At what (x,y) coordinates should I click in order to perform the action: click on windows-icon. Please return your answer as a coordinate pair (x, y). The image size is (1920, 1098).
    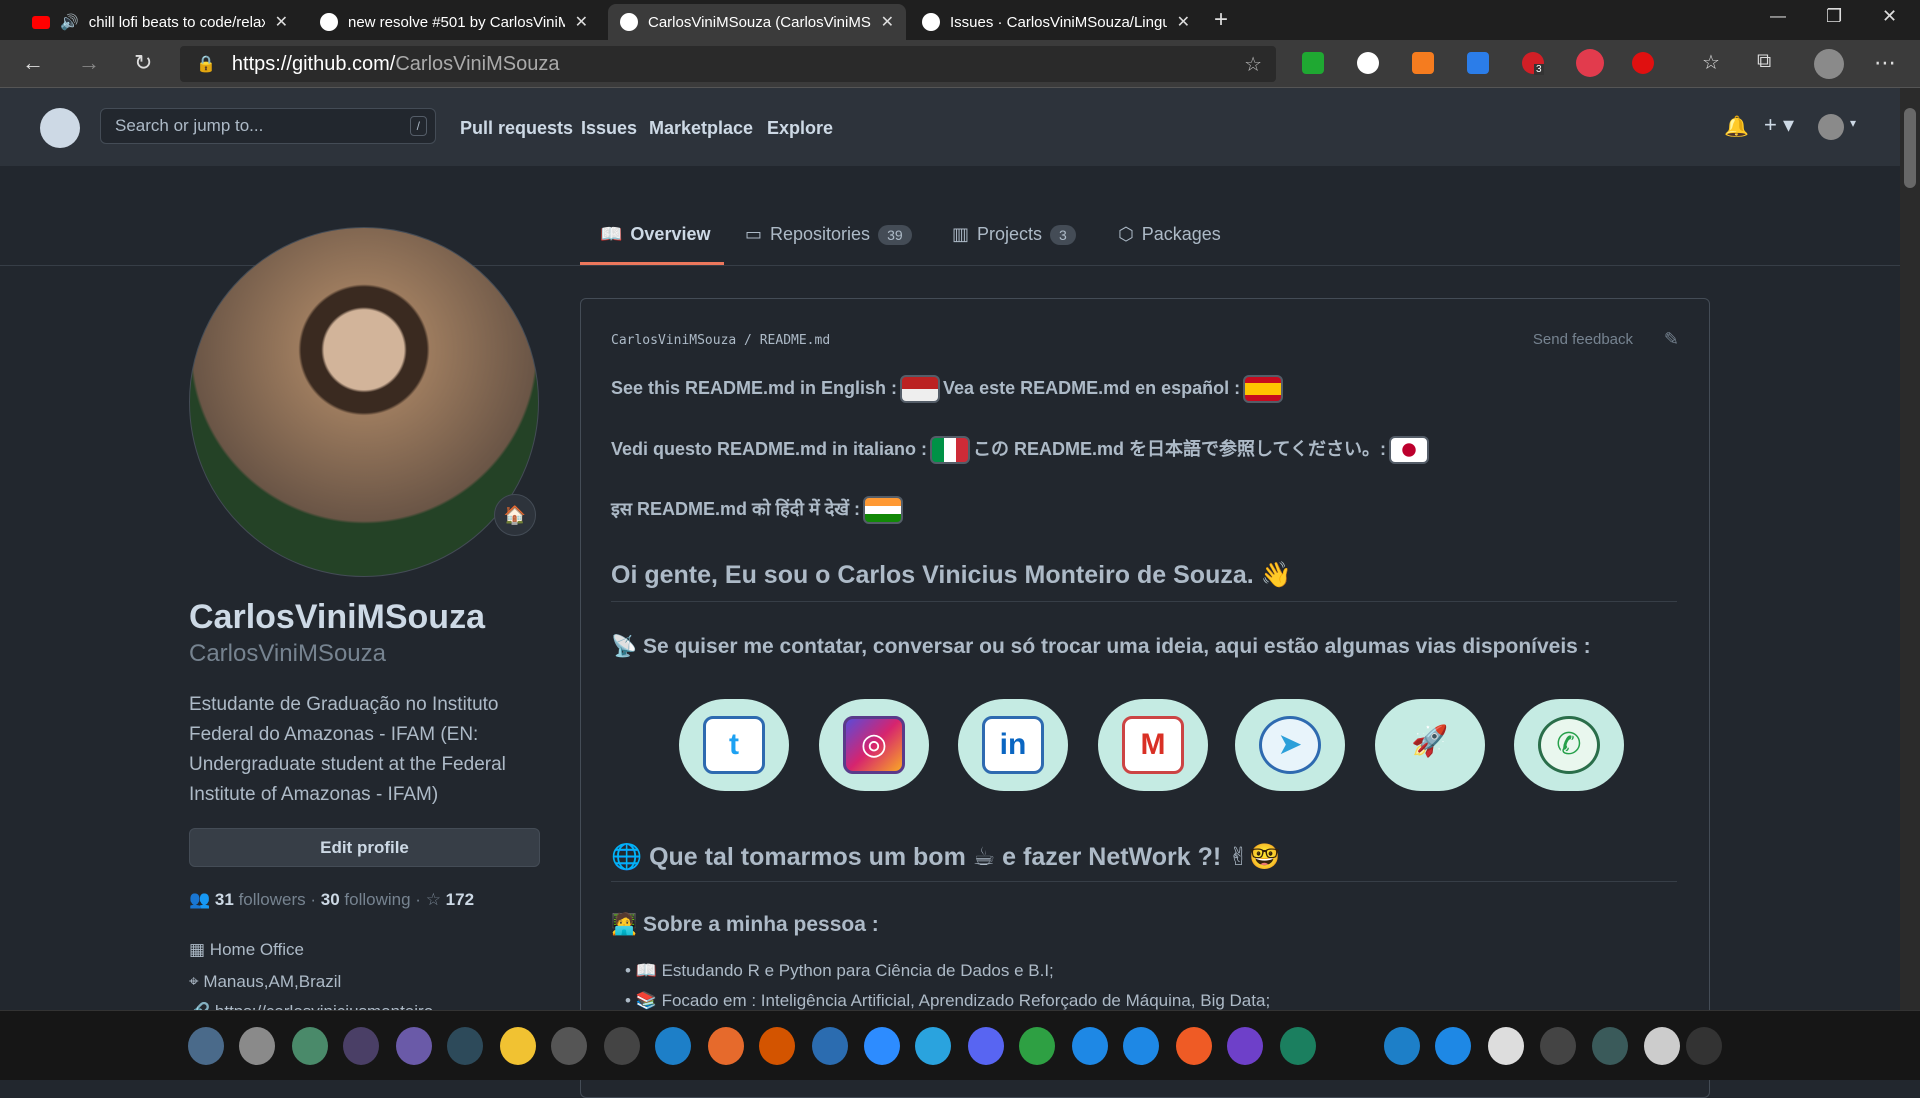
    Looking at the image, I should click on (206, 1046).